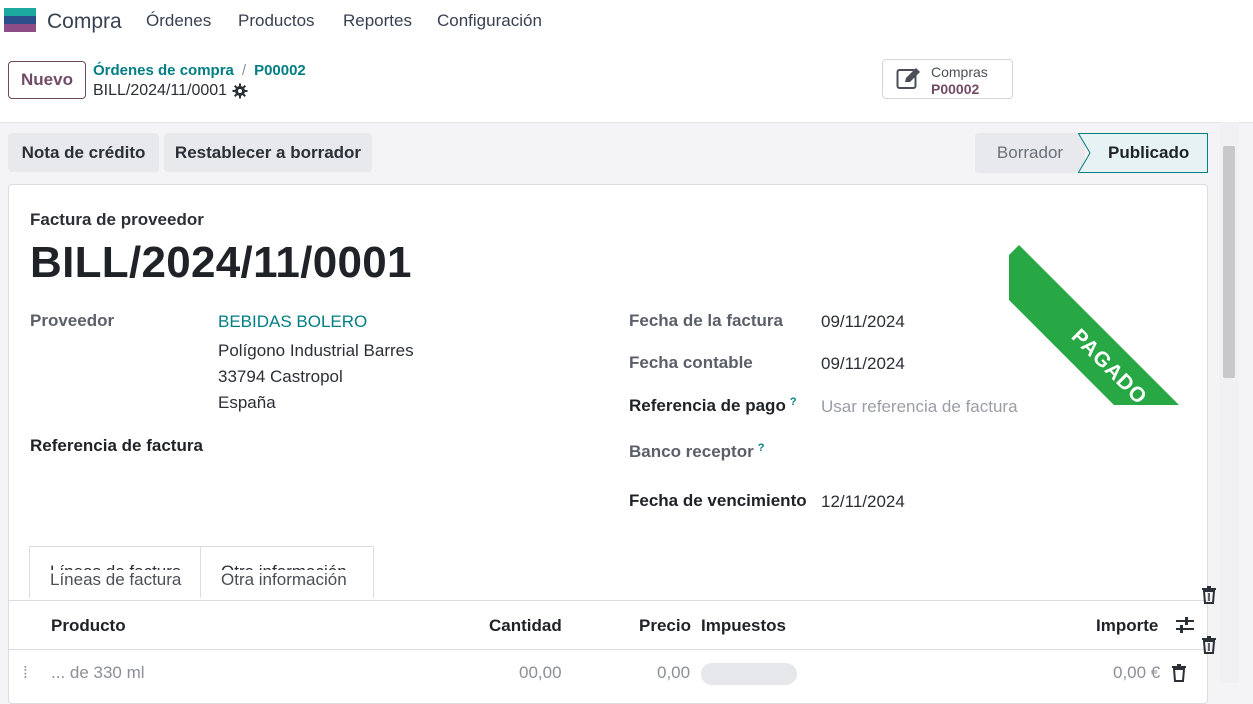 The height and width of the screenshot is (704, 1253). Describe the element at coordinates (707, 405) in the screenshot. I see `payment-reference-label-text: Referencia de pago` at that location.